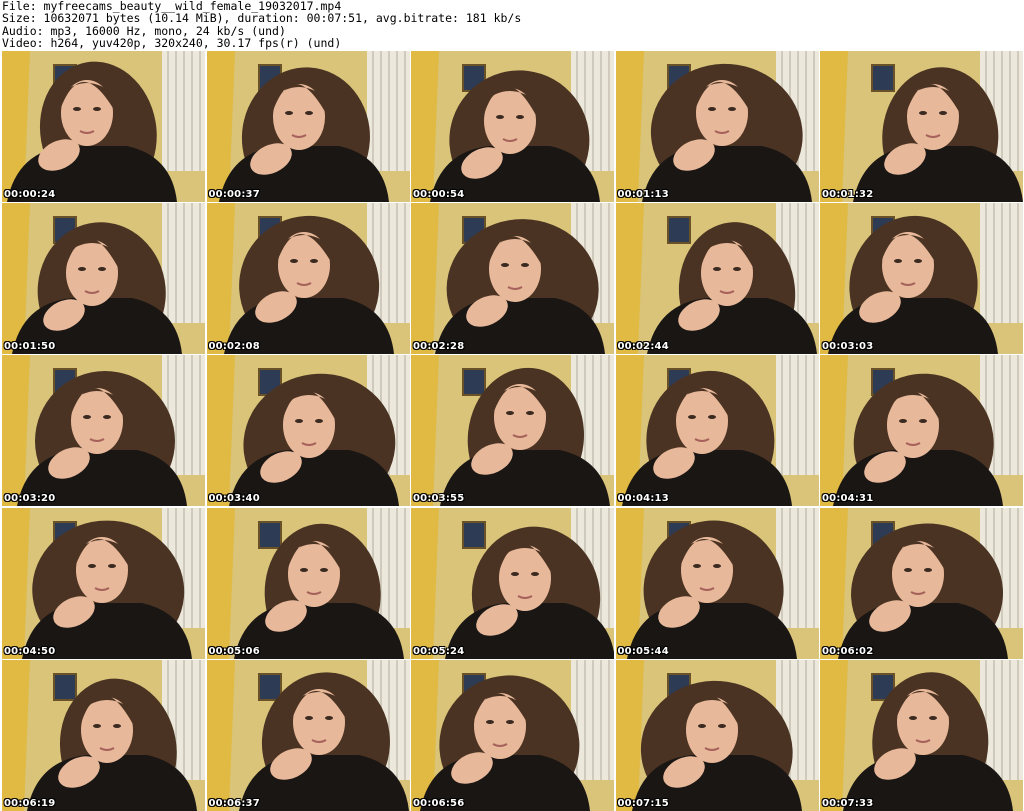  I want to click on thumbnail-timestamp: 00:07:33, so click(848, 803).